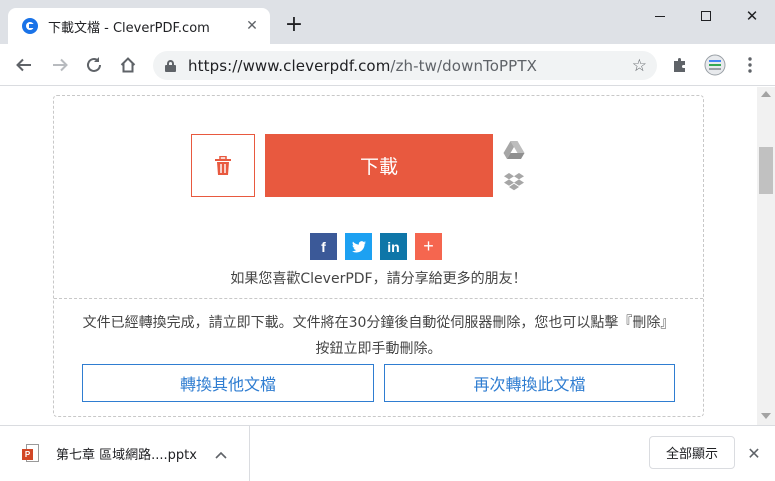 This screenshot has height=481, width=775. I want to click on twitter-bird-icon, so click(358, 246).